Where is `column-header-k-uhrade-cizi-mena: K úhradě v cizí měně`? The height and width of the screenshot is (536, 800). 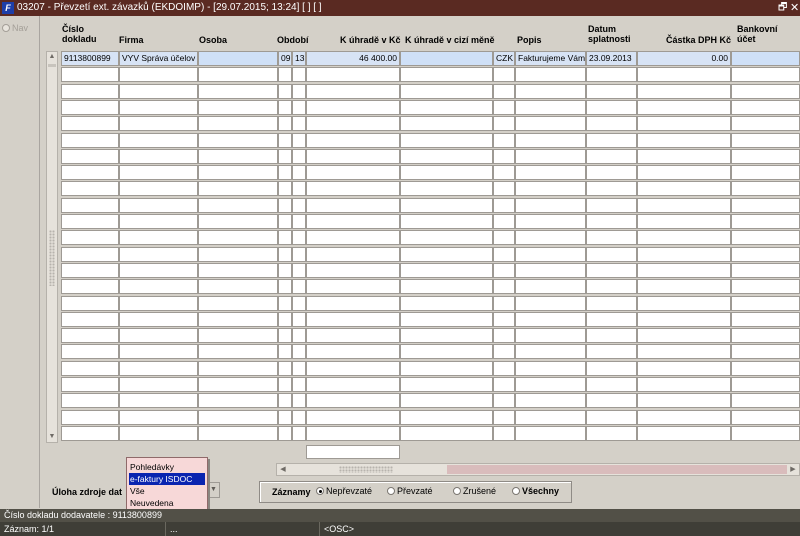 column-header-k-uhrade-cizi-mena: K úhradě v cizí měně is located at coordinates (450, 40).